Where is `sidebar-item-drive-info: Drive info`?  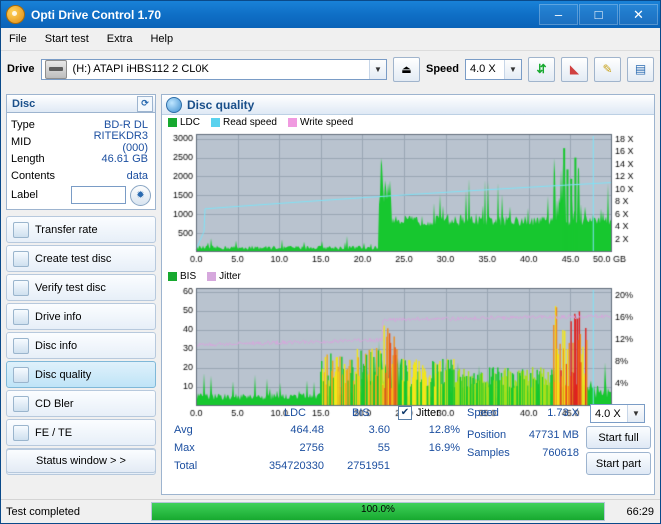
sidebar-item-drive-info: Drive info is located at coordinates (81, 316).